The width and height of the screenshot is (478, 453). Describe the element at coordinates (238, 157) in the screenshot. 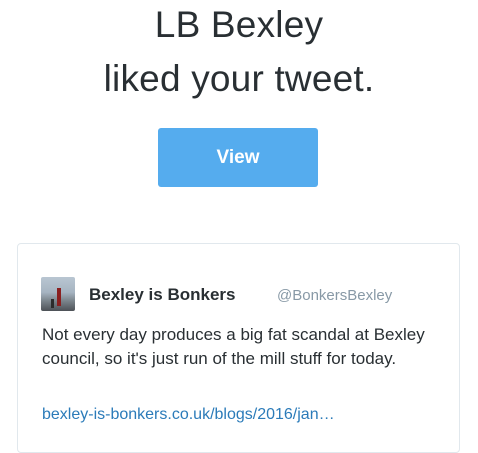

I see `view-button: View` at that location.